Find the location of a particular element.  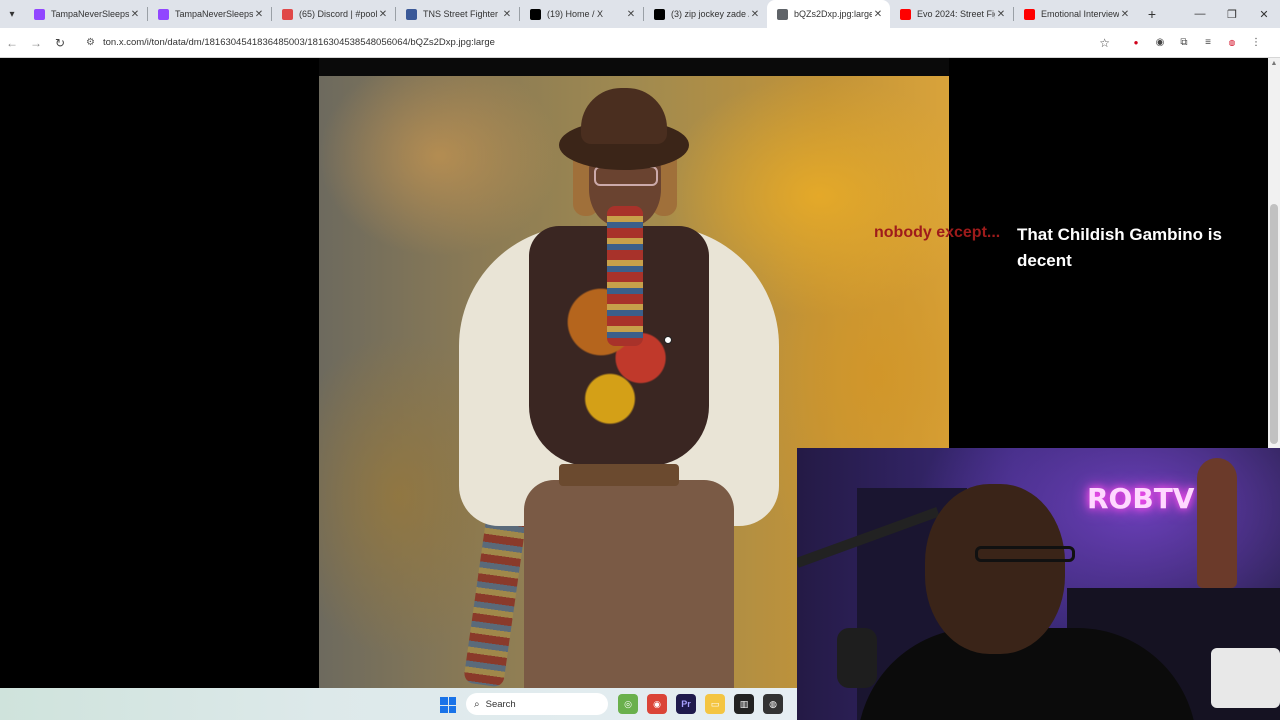

extension-badge-icon: ● is located at coordinates (1136, 42).